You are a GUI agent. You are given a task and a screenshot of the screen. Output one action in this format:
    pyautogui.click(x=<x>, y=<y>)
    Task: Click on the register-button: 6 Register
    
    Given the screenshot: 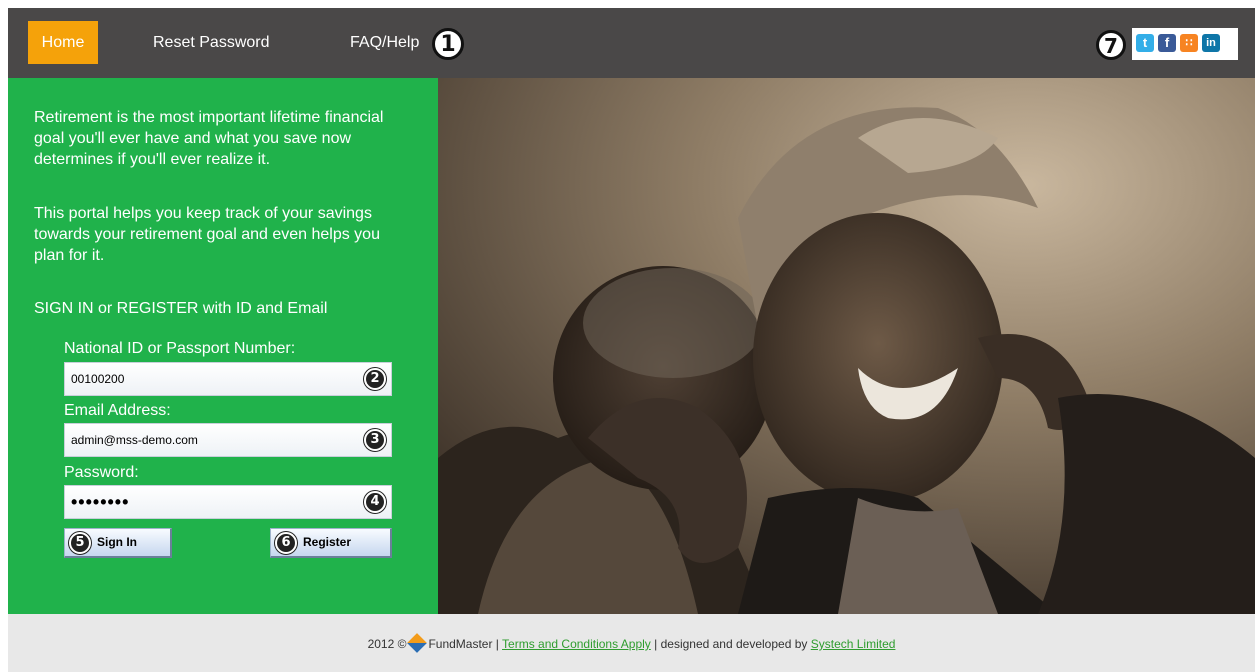 What is the action you would take?
    pyautogui.click(x=331, y=543)
    